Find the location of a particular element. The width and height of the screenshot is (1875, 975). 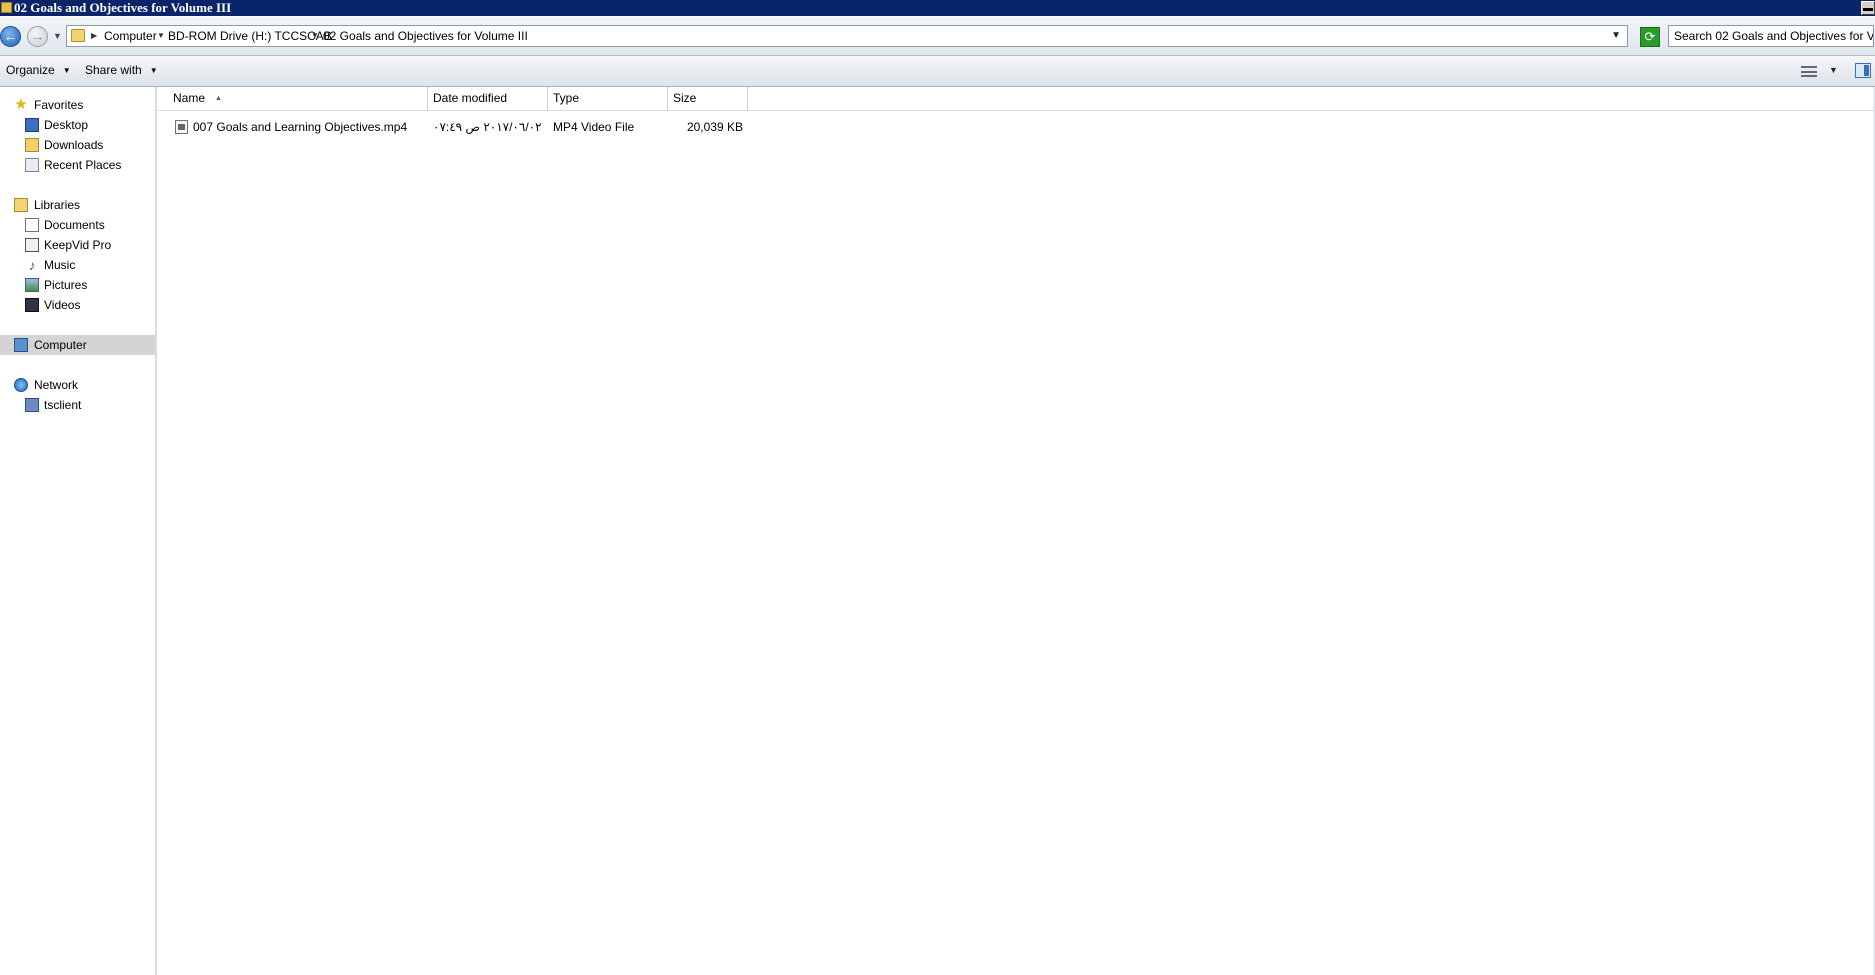

column-header-date-modified: Date modified is located at coordinates (488, 98).